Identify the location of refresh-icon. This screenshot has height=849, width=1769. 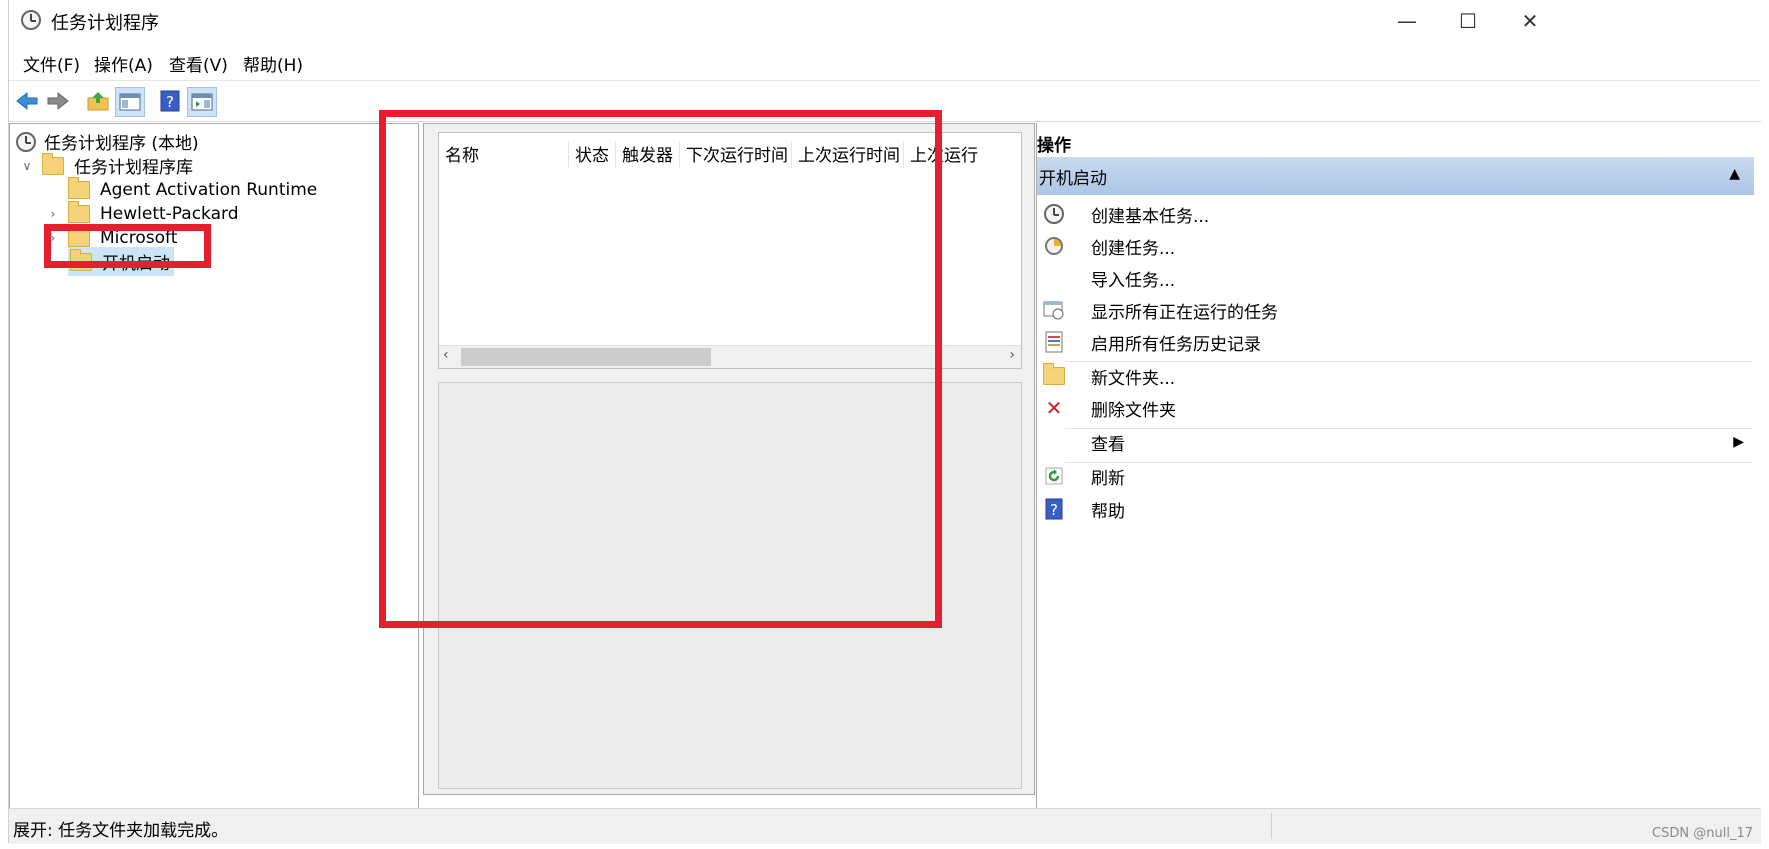
(1054, 476).